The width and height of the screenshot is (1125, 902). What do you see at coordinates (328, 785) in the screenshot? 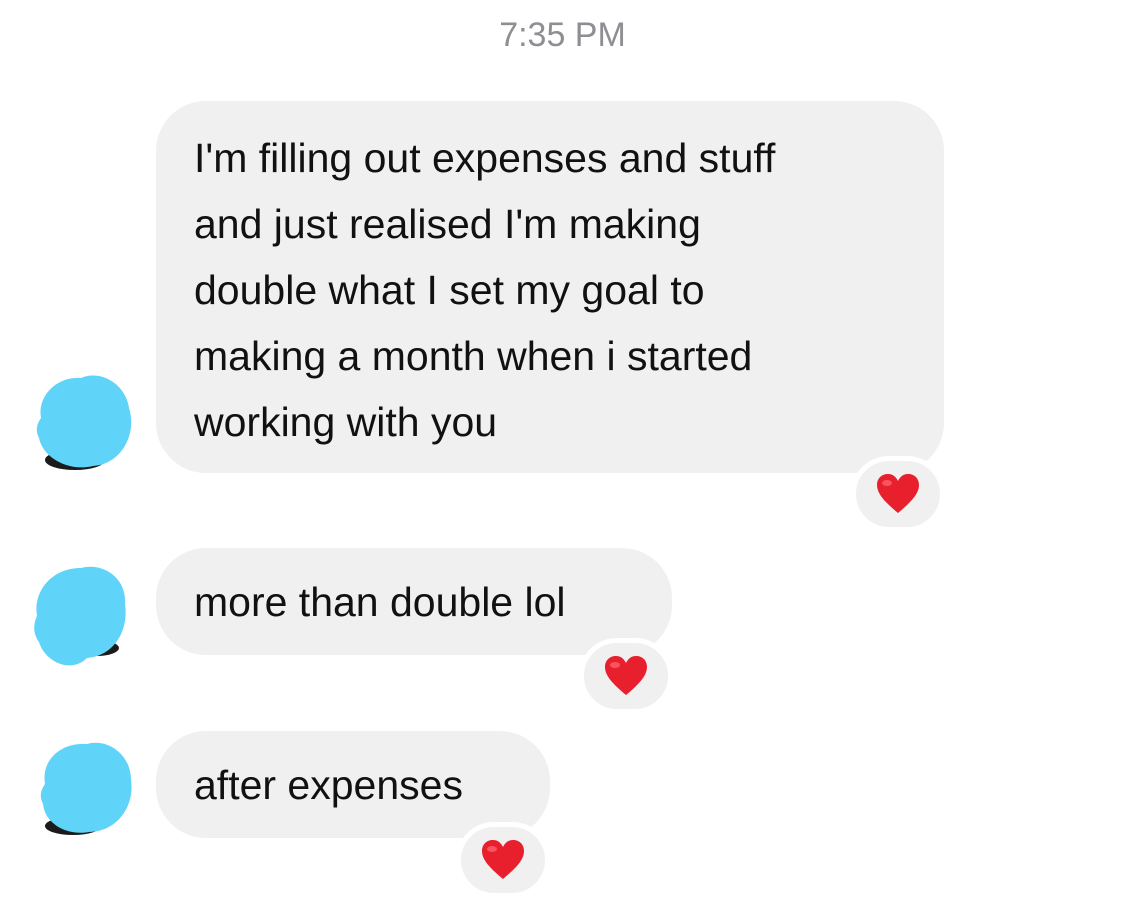
I see `message-text: after expenses` at bounding box center [328, 785].